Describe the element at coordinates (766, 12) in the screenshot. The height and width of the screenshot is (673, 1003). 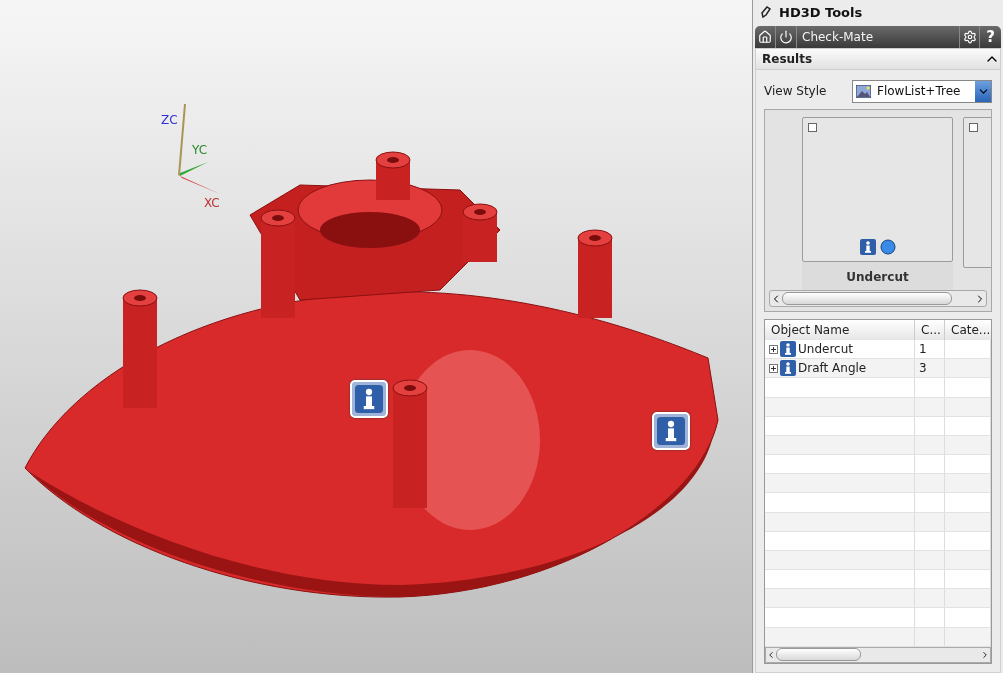
I see `tool-icon` at that location.